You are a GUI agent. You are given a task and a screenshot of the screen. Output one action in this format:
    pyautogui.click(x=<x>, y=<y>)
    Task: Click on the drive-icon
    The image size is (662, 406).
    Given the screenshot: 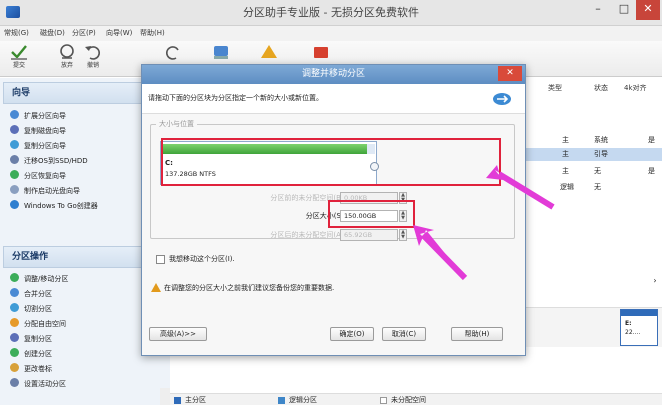 What is the action you would take?
    pyautogui.click(x=321, y=52)
    